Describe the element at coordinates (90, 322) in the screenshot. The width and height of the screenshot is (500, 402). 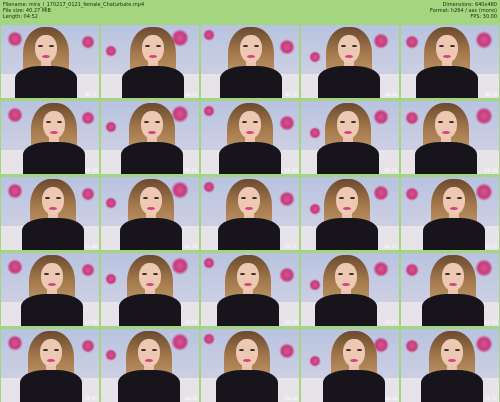
I see `timestamp-label: 03:06` at that location.